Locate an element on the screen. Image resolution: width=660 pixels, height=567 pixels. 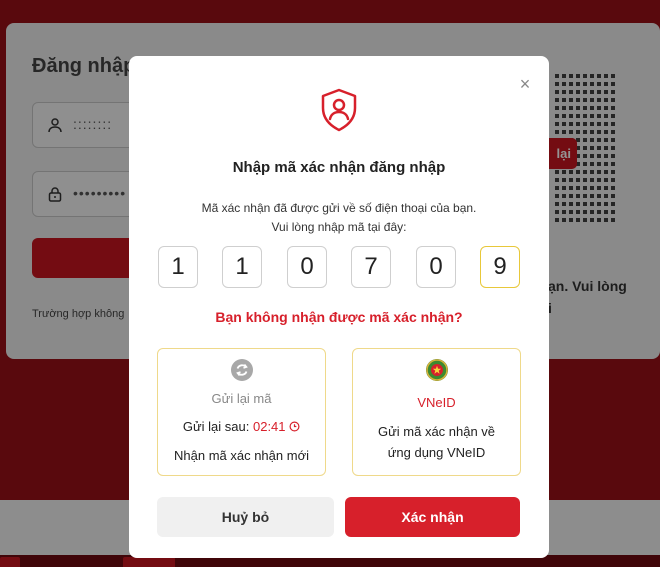
vneid-title: VNeID is located at coordinates (436, 402).